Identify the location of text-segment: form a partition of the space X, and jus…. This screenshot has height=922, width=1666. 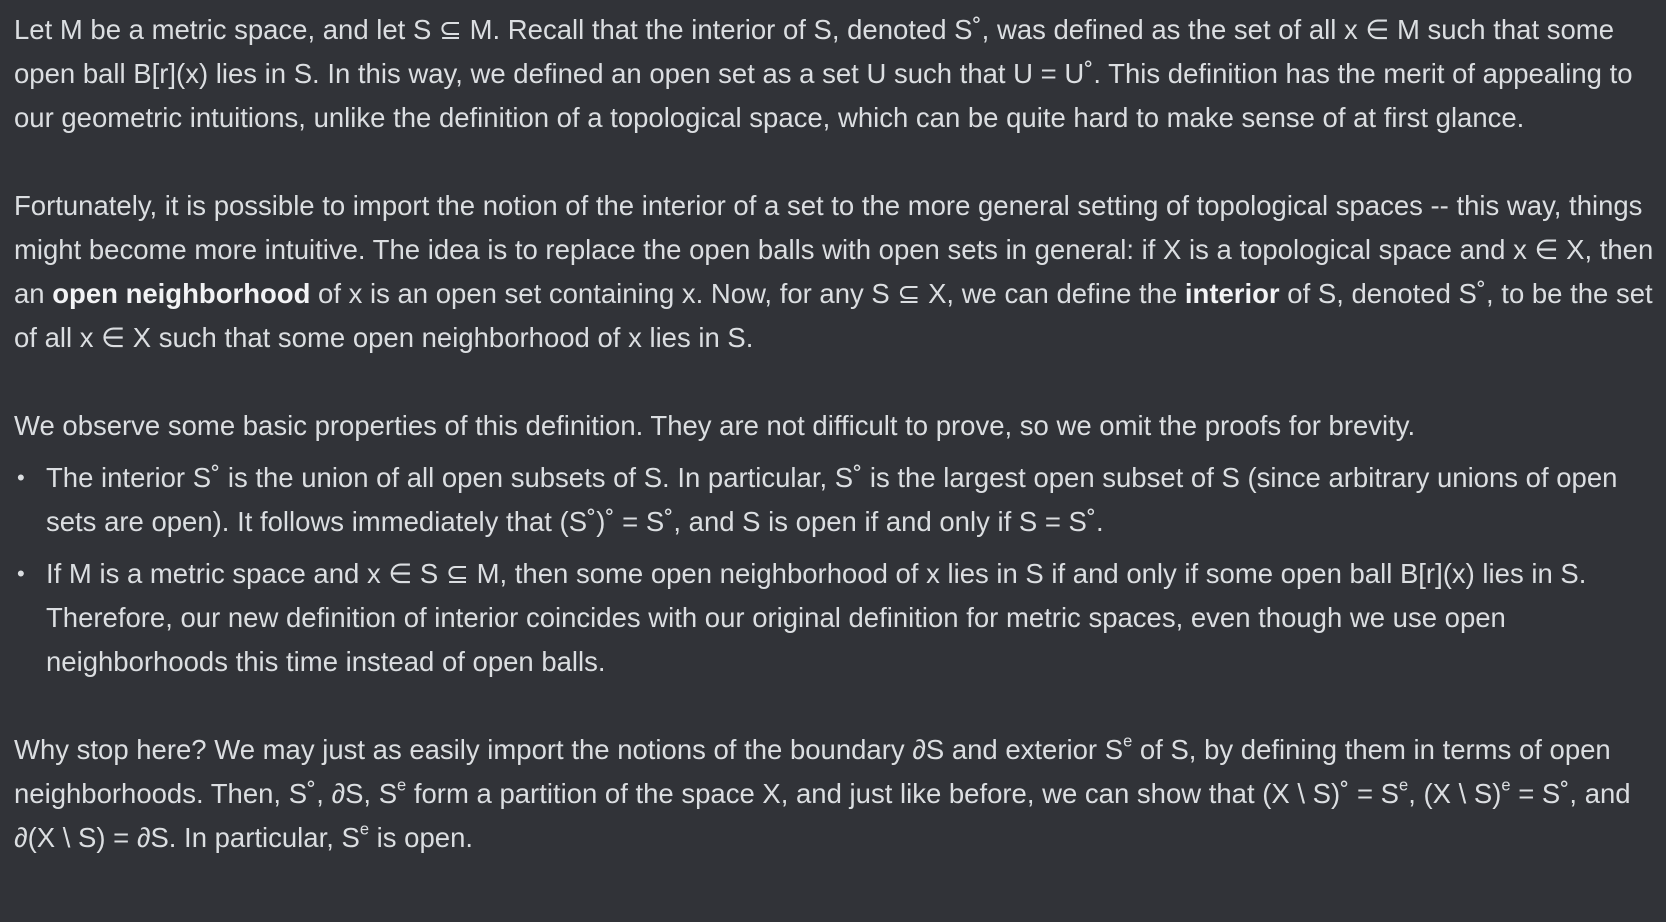
(903, 793).